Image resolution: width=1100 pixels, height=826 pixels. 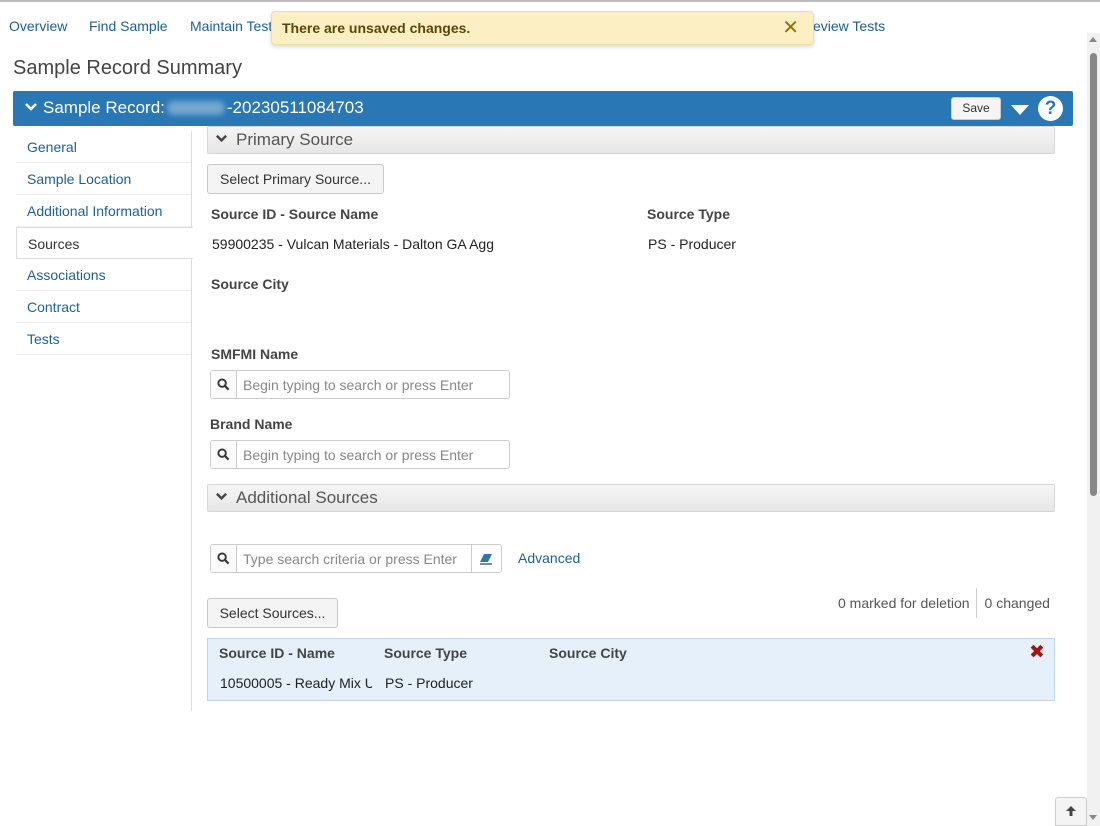 What do you see at coordinates (38, 26) in the screenshot?
I see `nav-overview: Overview` at bounding box center [38, 26].